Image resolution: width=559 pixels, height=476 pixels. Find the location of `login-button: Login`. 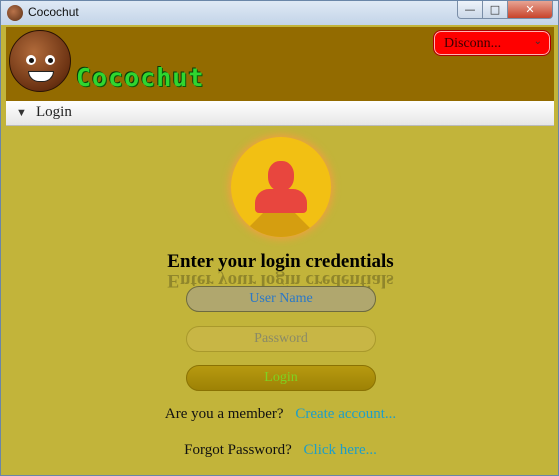

login-button: Login is located at coordinates (281, 378).